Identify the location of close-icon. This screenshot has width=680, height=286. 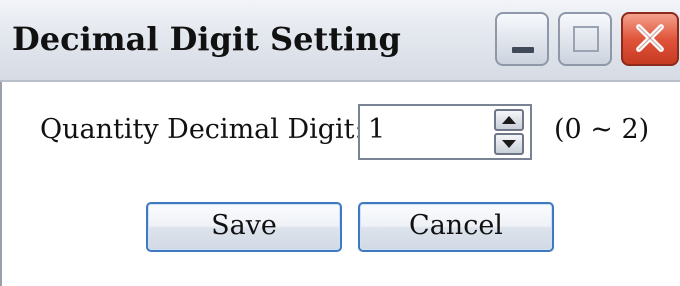
(650, 38).